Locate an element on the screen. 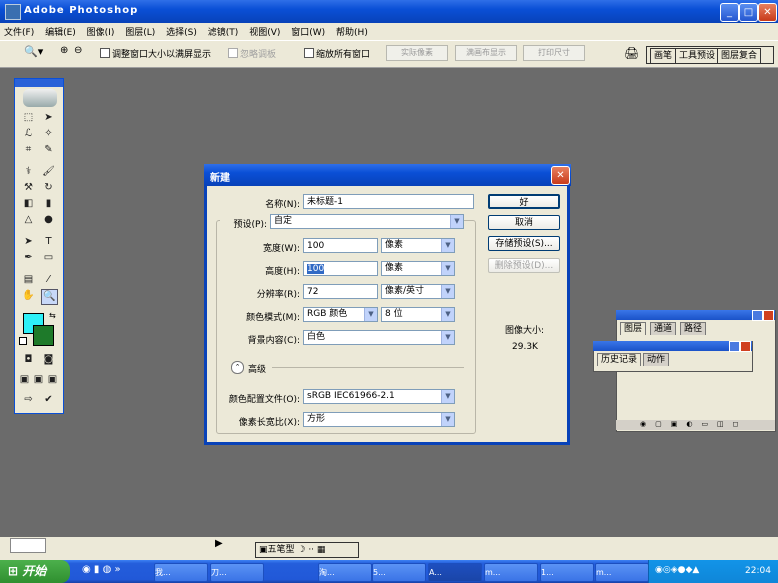 This screenshot has width=778, height=583. menu-image: 图像(I) is located at coordinates (101, 31).